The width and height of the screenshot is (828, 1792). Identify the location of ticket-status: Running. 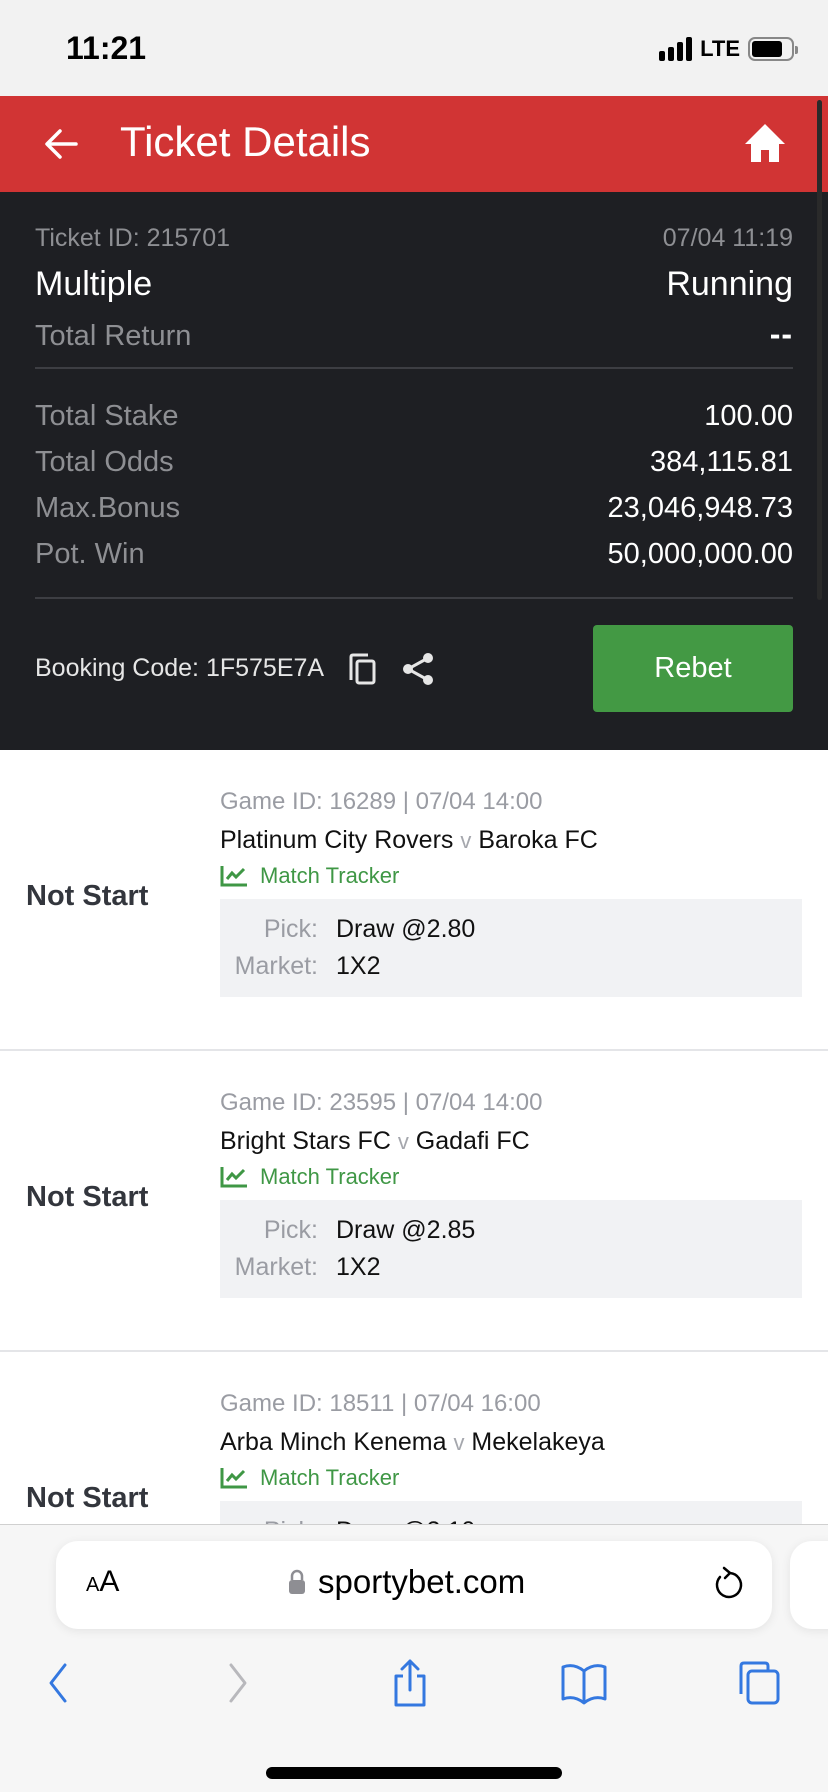
(729, 284).